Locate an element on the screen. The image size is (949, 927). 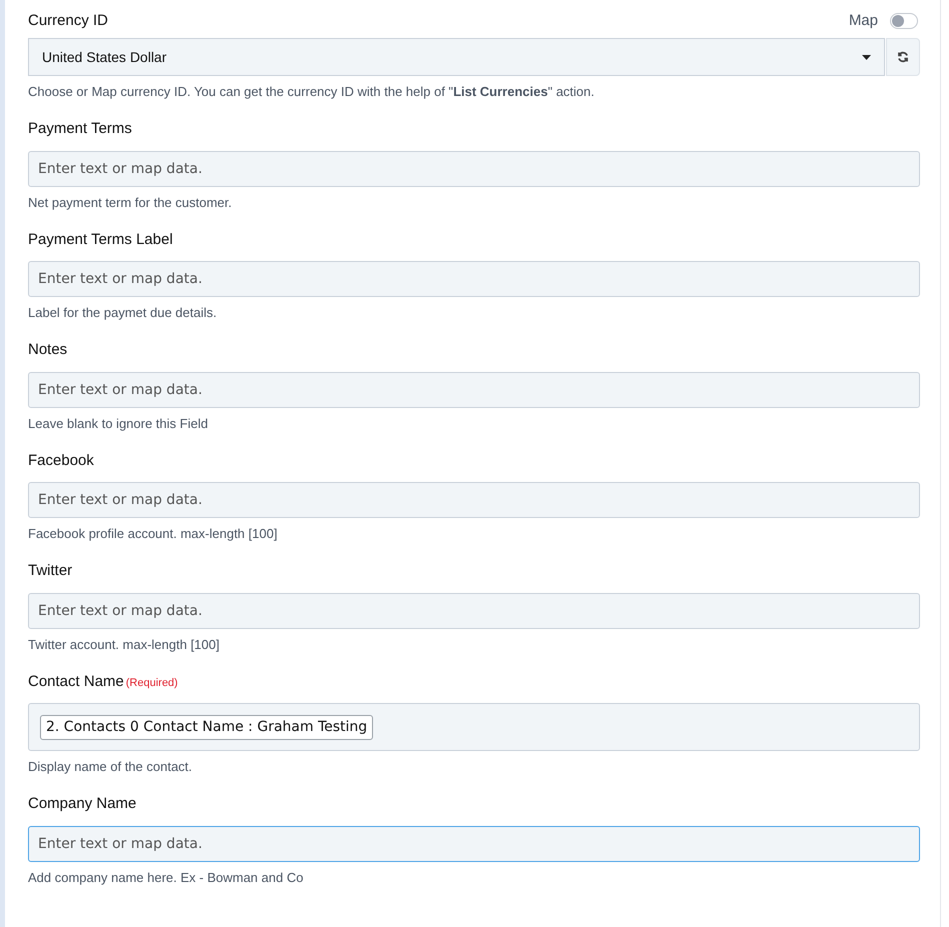
currency-select: United States Dollar is located at coordinates (456, 57).